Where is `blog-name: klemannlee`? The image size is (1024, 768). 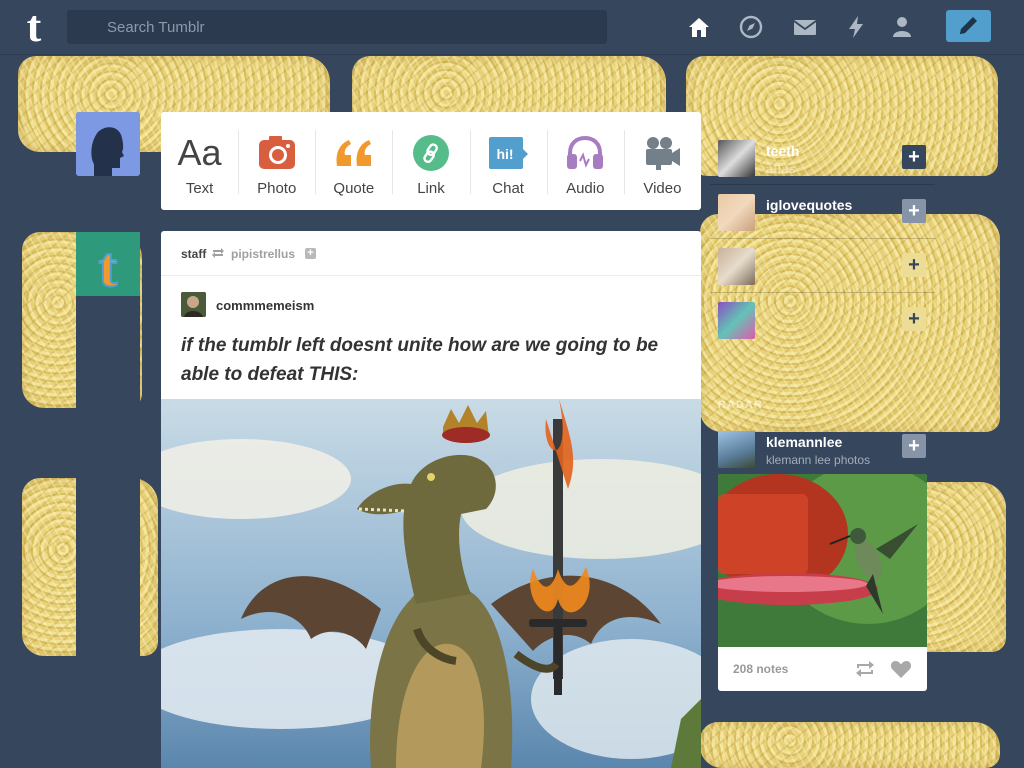
blog-name: klemannlee is located at coordinates (804, 442).